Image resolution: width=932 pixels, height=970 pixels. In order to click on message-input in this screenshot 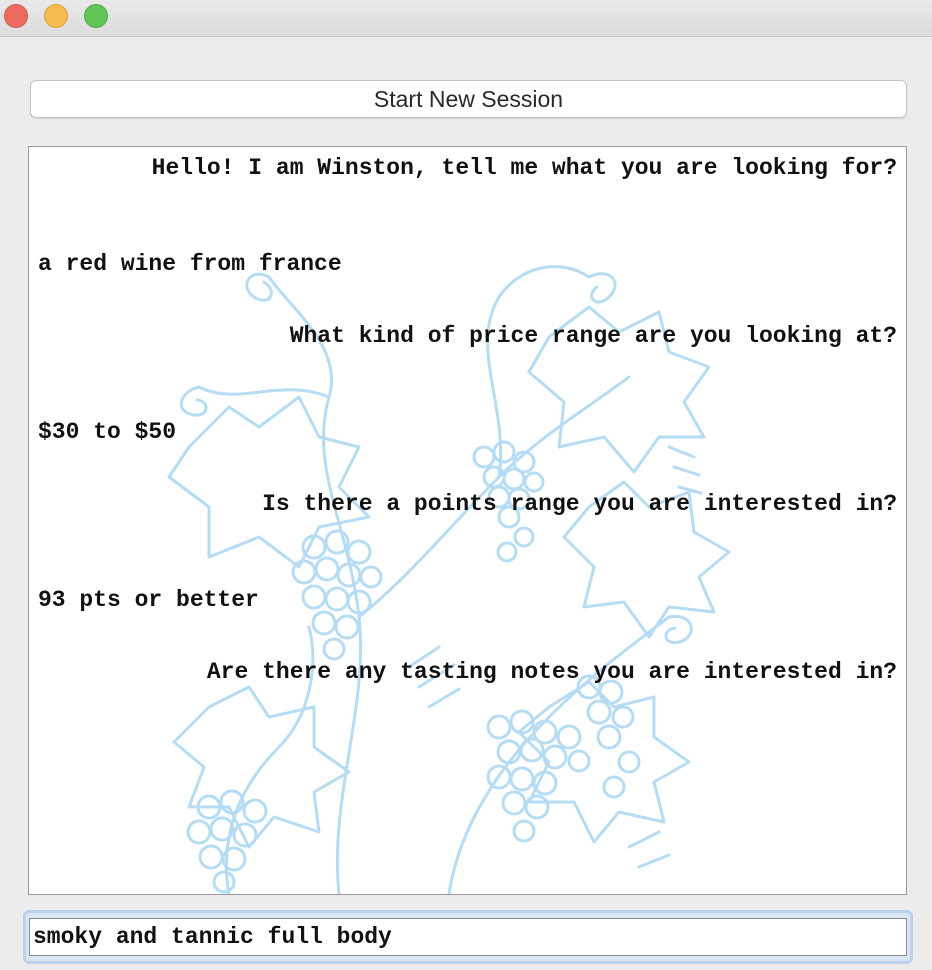, I will do `click(468, 937)`.